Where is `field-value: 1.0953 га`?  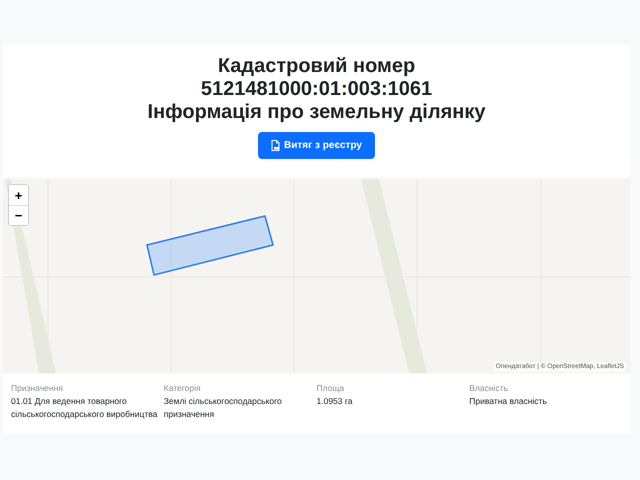
field-value: 1.0953 га is located at coordinates (335, 401).